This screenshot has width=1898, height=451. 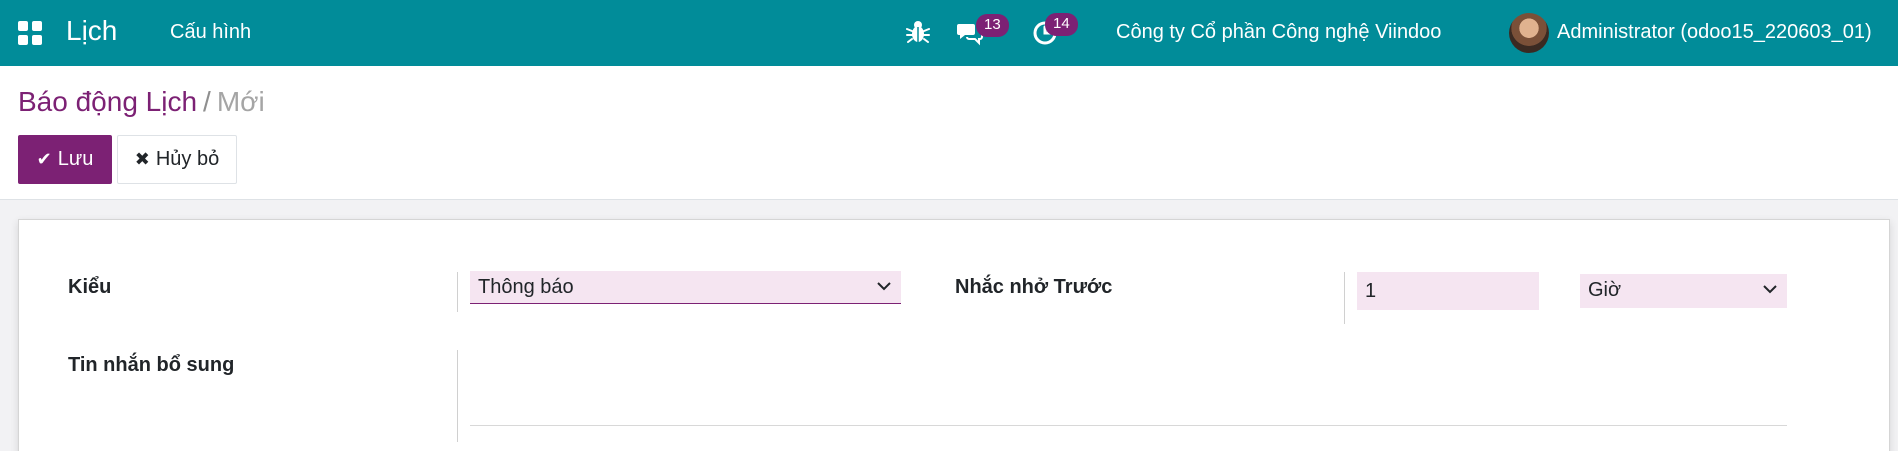 What do you see at coordinates (187, 159) in the screenshot?
I see `discard-button-label: Hủy bỏ` at bounding box center [187, 159].